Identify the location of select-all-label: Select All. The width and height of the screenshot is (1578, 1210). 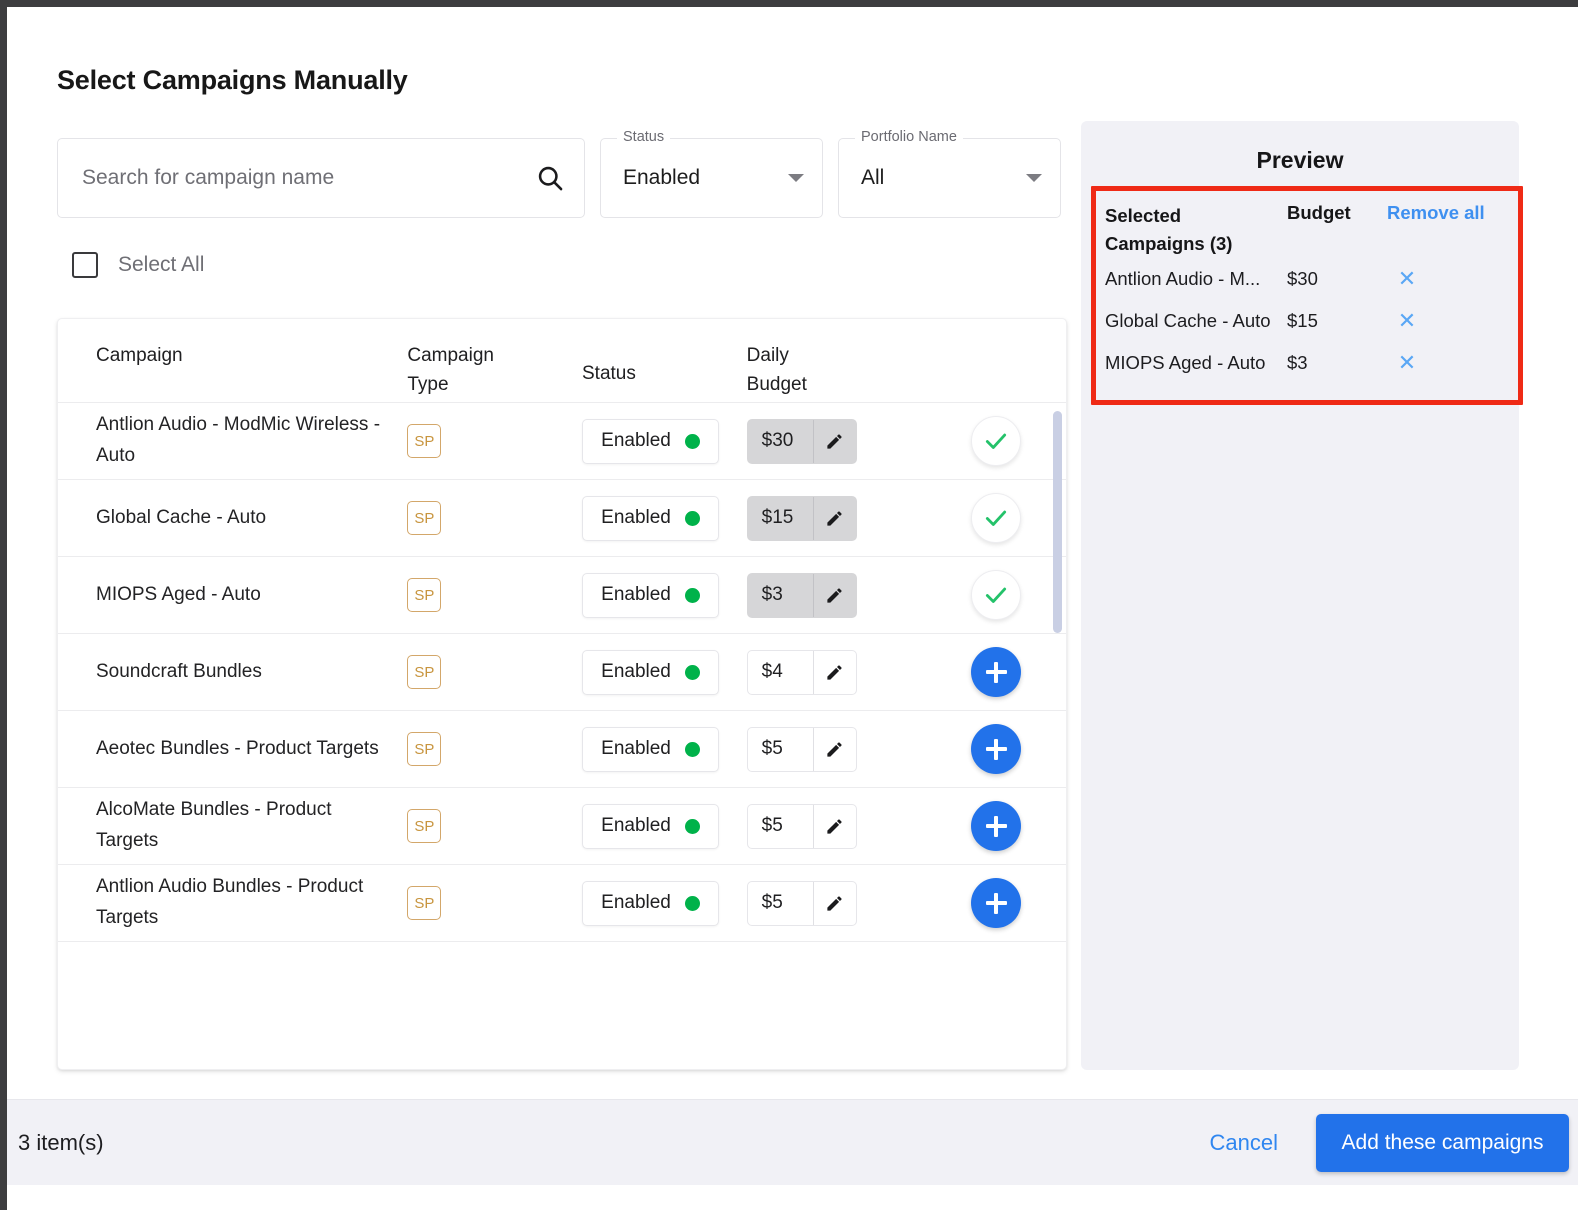
(161, 264).